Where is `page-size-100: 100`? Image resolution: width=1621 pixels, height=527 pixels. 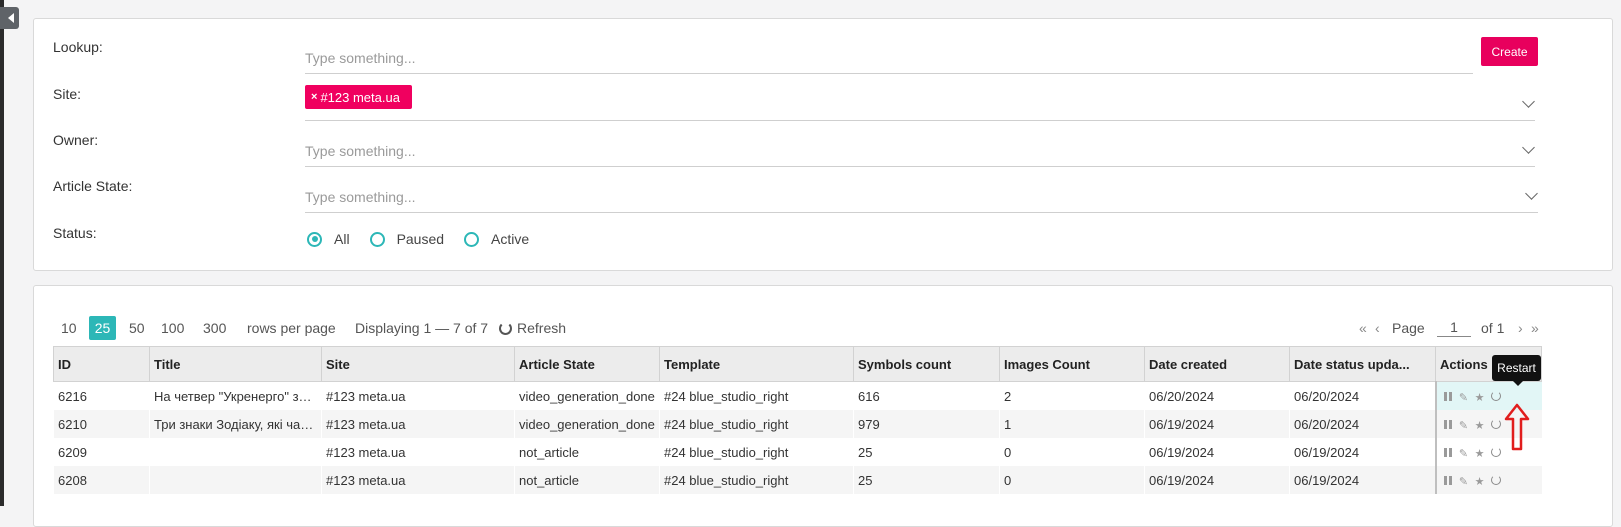
page-size-100: 100 is located at coordinates (172, 328).